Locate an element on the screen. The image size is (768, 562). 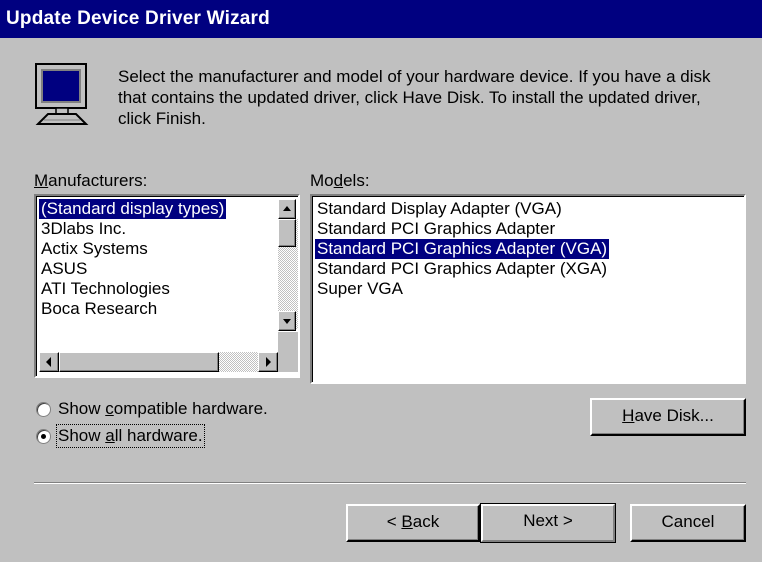
horizontal-scroll-thumb is located at coordinates (139, 362).